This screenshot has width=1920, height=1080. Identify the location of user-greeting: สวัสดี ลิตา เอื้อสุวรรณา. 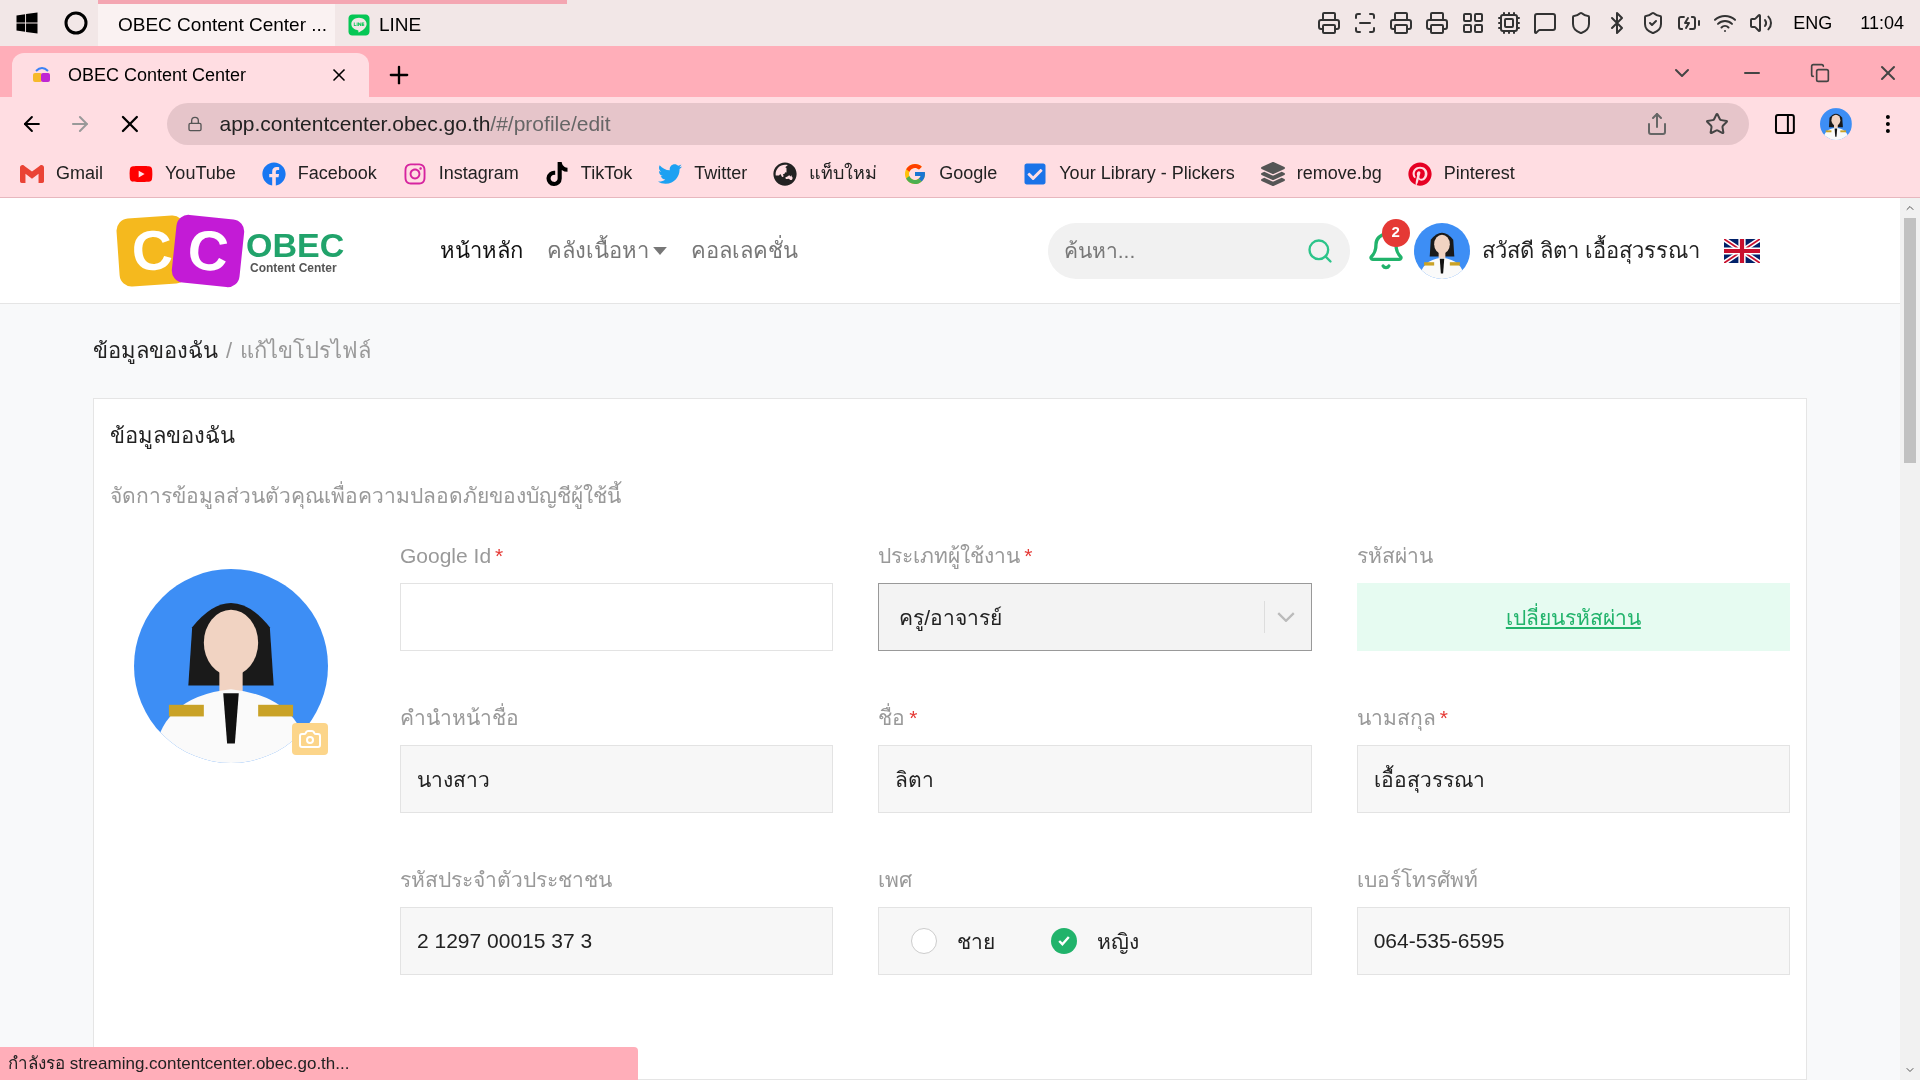
(1590, 250).